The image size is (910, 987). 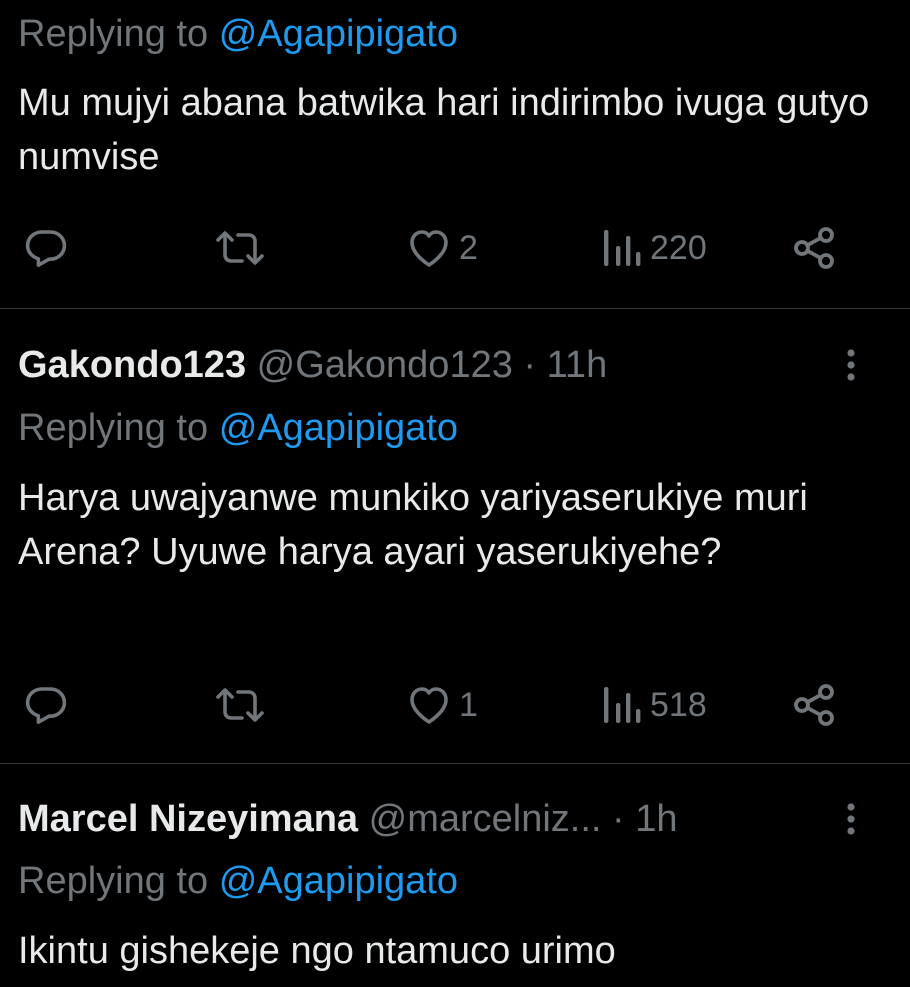 What do you see at coordinates (317, 951) in the screenshot?
I see `tweet-text: Ikintu gishekeje ngo ntamuco urimo` at bounding box center [317, 951].